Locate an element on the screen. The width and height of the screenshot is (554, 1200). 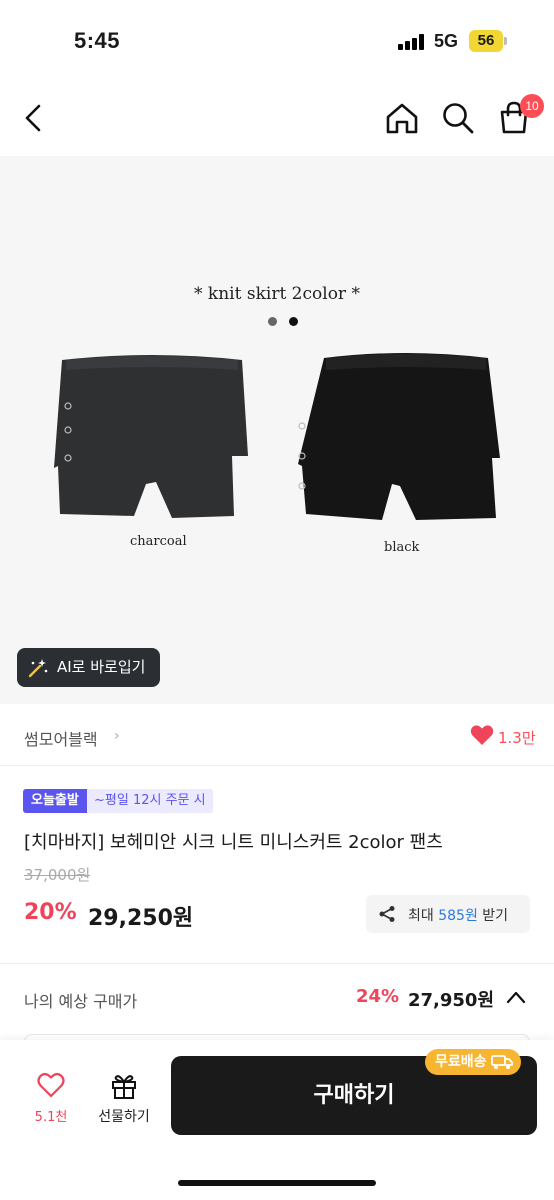
share-icon is located at coordinates (387, 914).